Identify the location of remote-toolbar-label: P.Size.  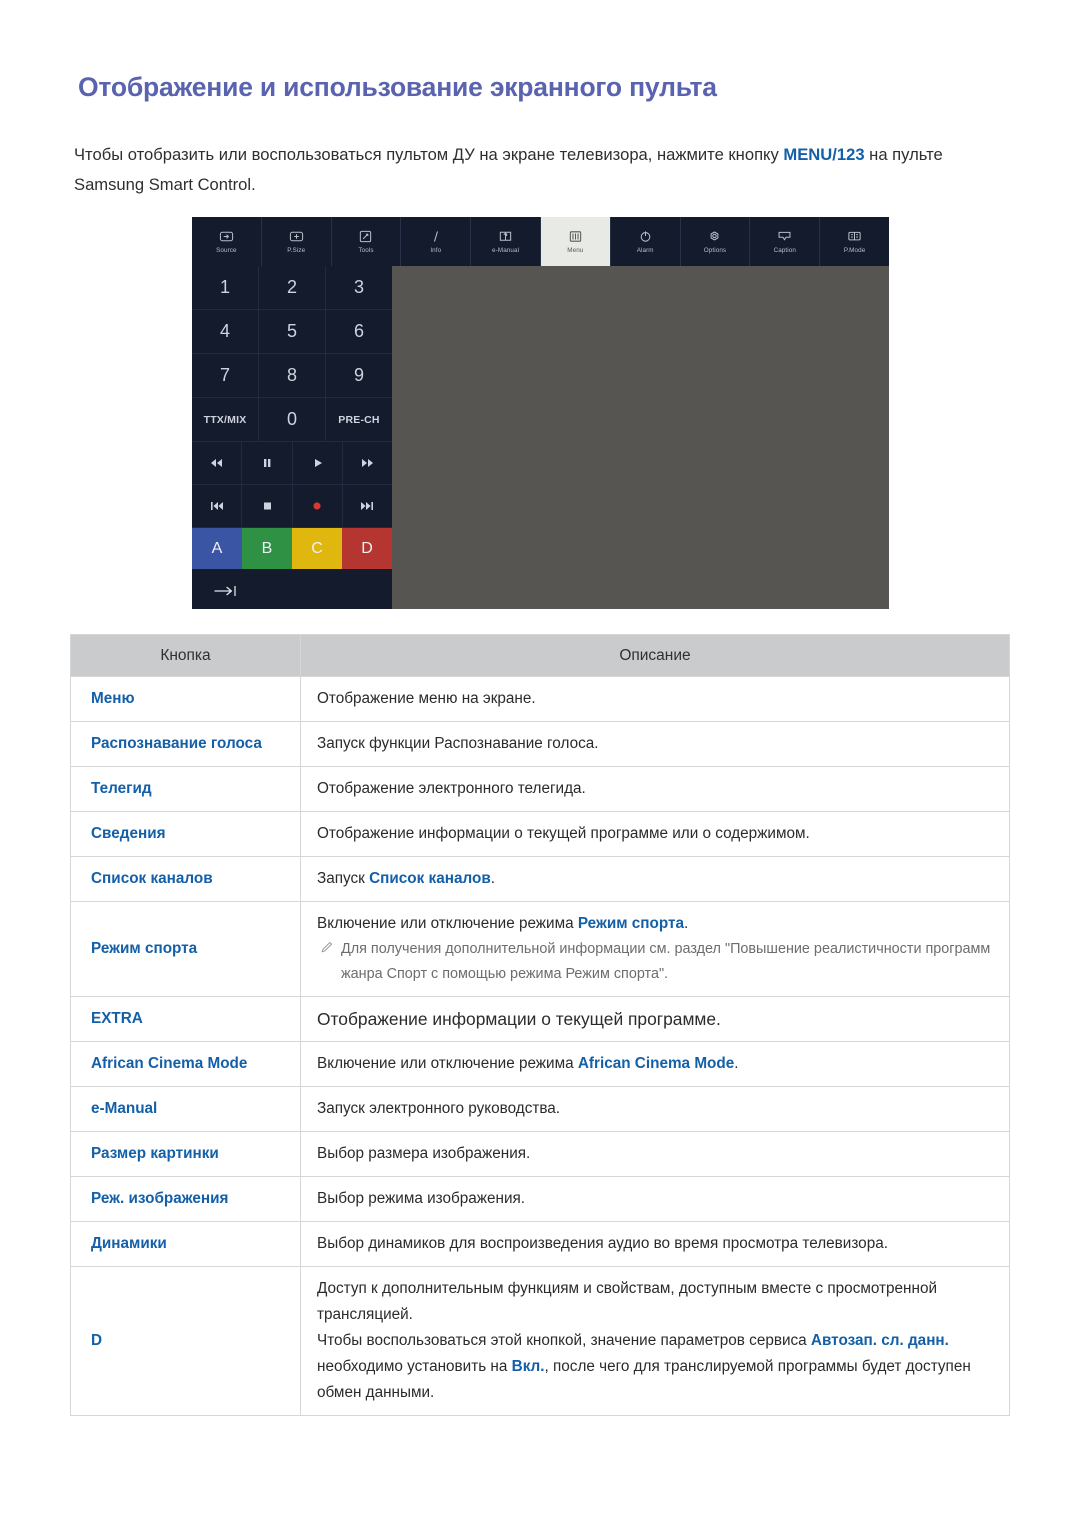
(296, 250).